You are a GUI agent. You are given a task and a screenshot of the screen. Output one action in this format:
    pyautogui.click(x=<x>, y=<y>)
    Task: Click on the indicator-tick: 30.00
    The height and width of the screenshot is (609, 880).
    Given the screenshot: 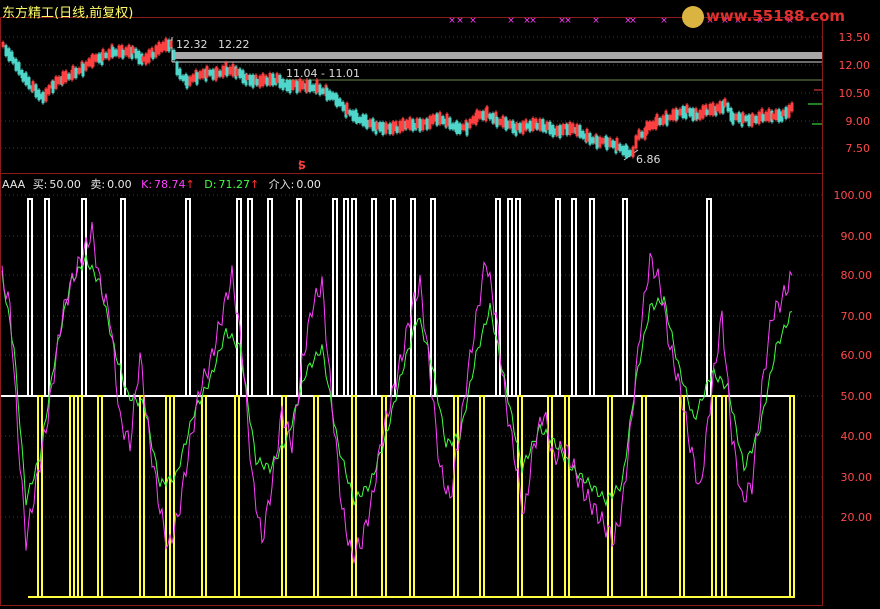 What is the action you would take?
    pyautogui.click(x=856, y=477)
    